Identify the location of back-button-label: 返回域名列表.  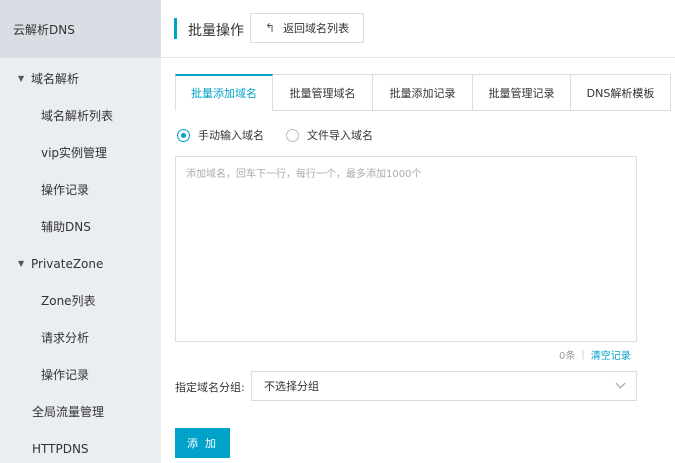
(316, 28).